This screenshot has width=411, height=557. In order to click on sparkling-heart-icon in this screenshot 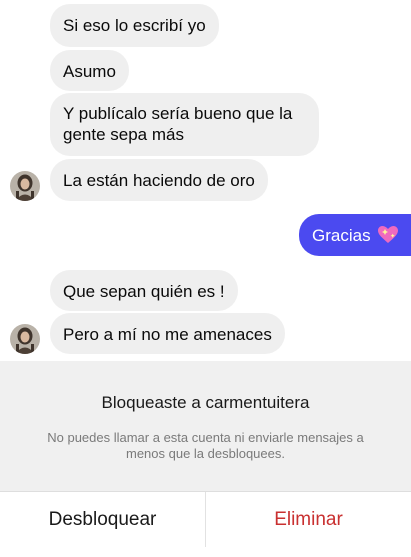, I will do `click(388, 237)`.